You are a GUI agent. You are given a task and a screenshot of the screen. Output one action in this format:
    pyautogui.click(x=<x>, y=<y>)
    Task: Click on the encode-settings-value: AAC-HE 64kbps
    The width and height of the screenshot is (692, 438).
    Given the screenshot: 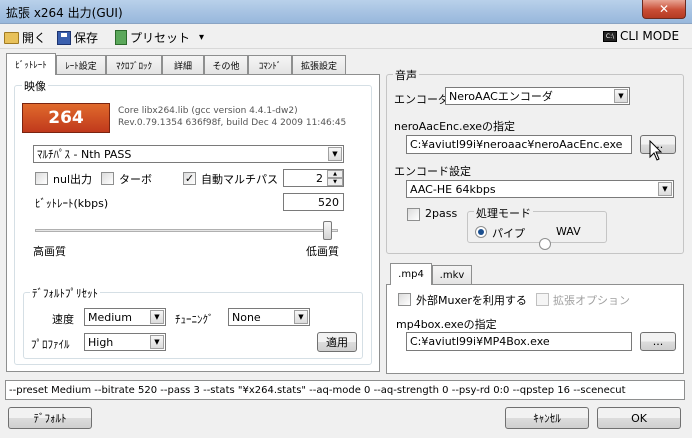 What is the action you would take?
    pyautogui.click(x=453, y=189)
    